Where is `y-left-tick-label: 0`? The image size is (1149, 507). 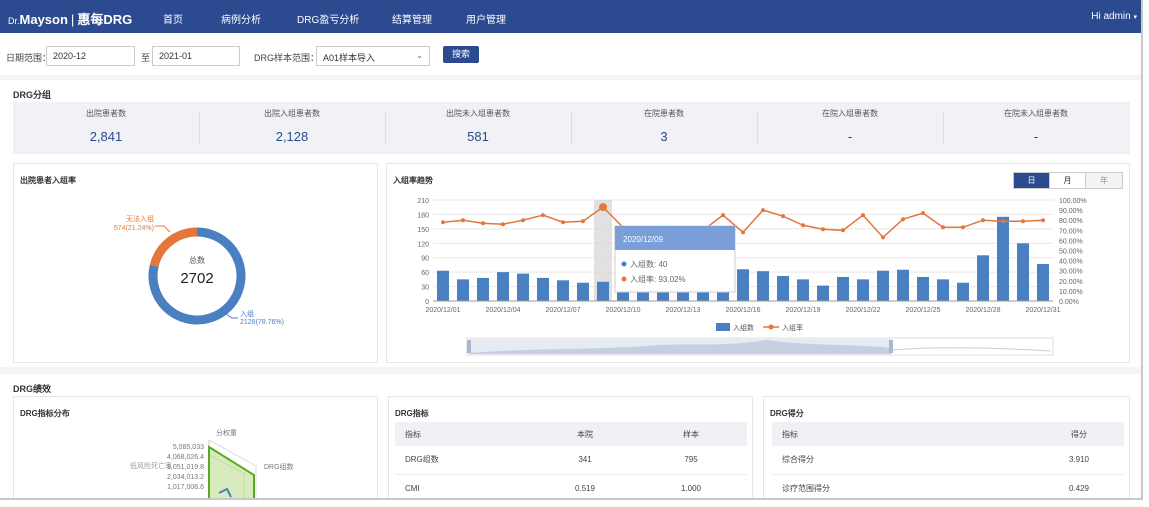 y-left-tick-label: 0 is located at coordinates (427, 302).